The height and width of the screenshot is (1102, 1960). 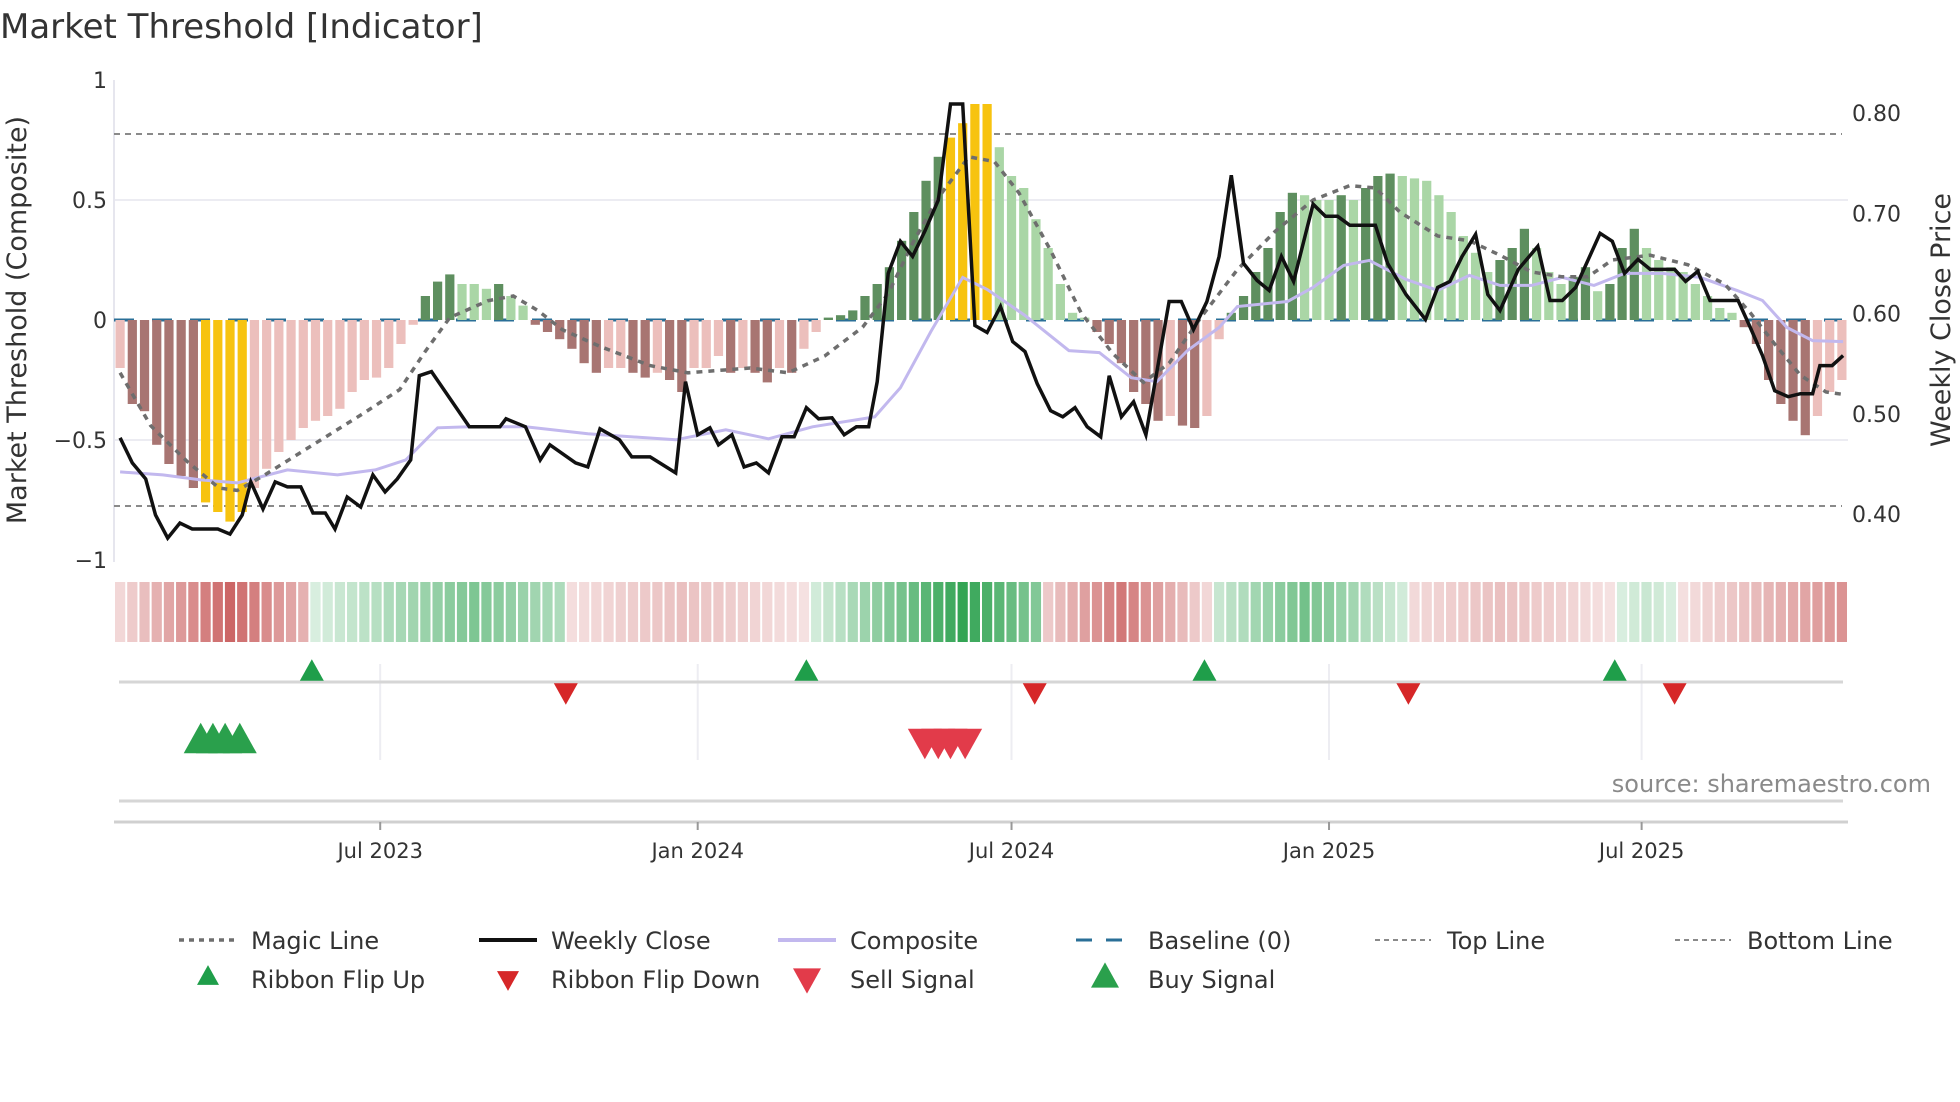 What do you see at coordinates (1876, 415) in the screenshot?
I see `y2-tick-label: 0.50` at bounding box center [1876, 415].